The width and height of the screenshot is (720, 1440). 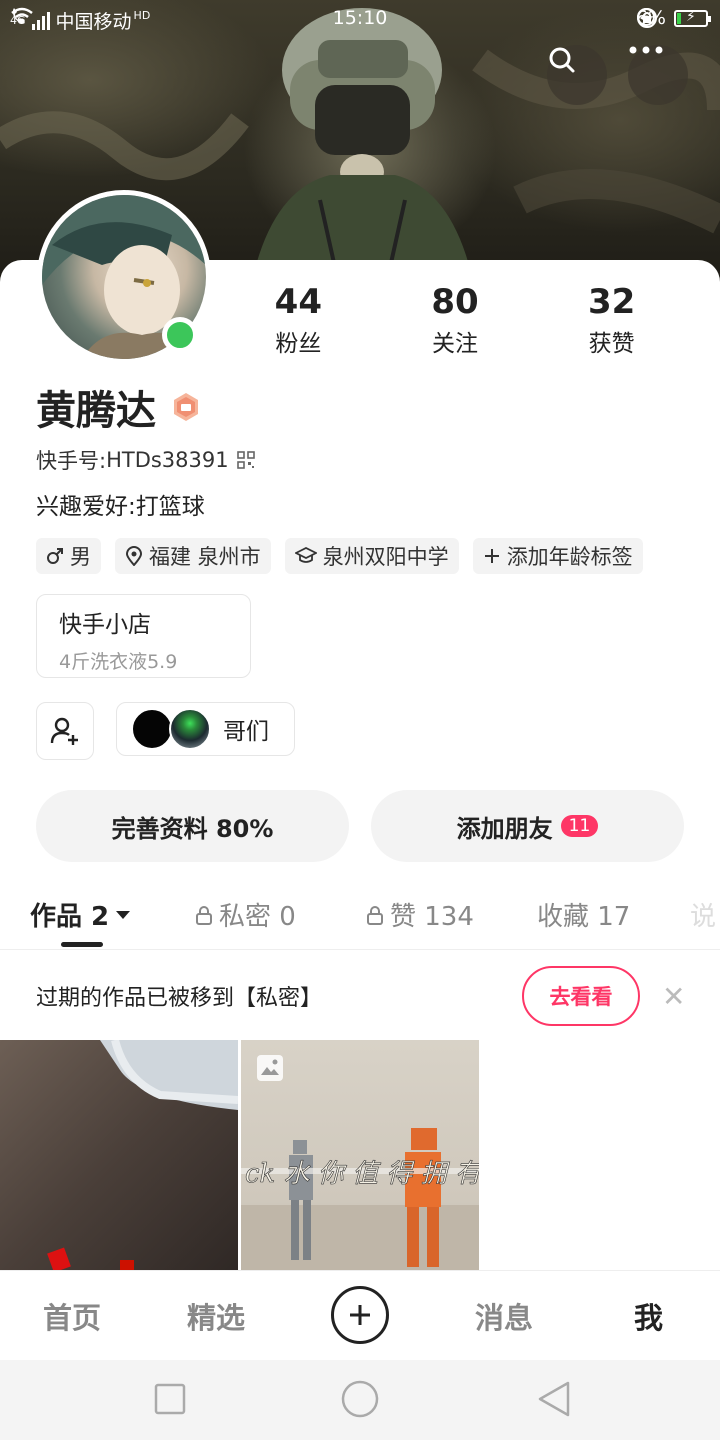 I want to click on add-friend-icon-button, so click(x=65, y=731).